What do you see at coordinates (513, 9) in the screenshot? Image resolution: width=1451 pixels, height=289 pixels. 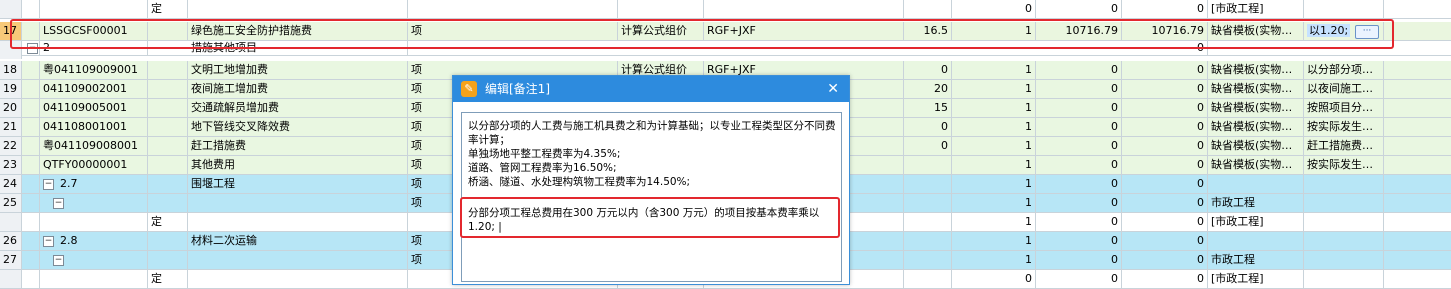 I see `item-unit` at bounding box center [513, 9].